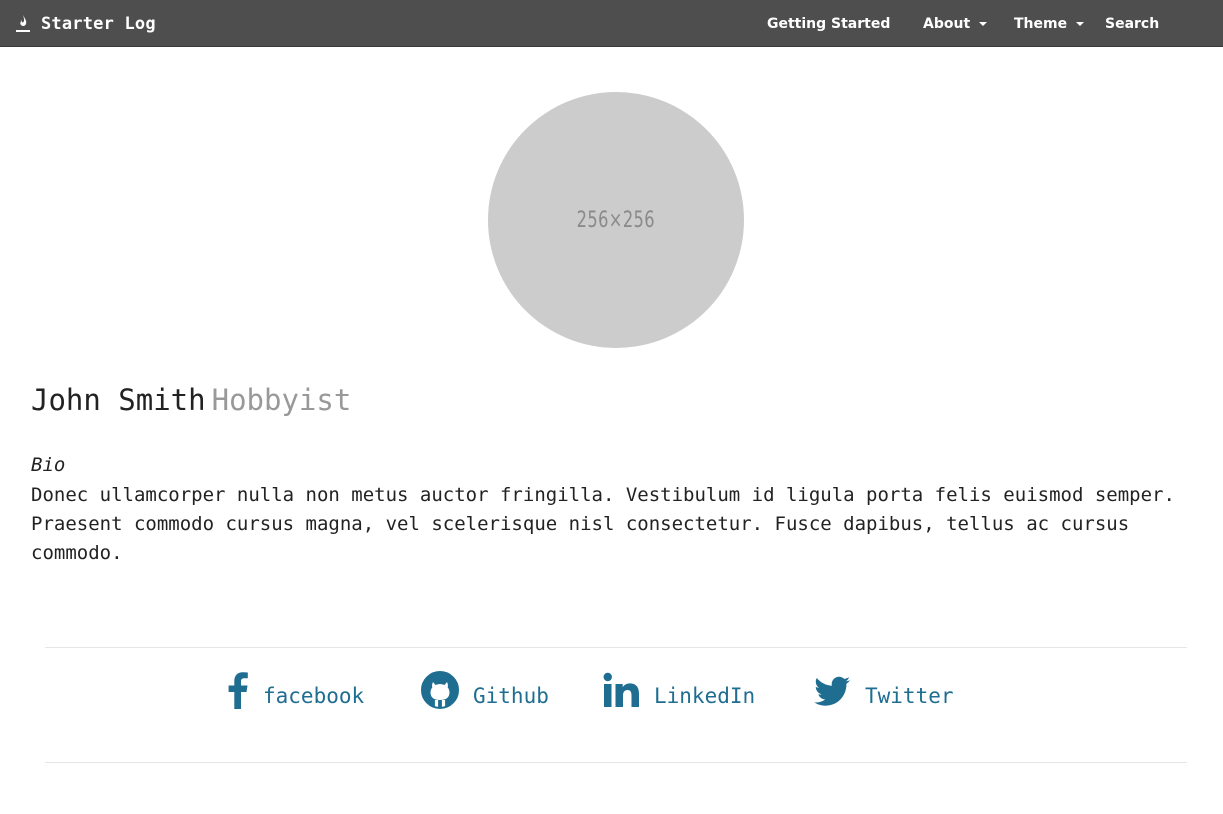 This screenshot has height=814, width=1223. What do you see at coordinates (616, 762) in the screenshot?
I see `divider-bottom` at bounding box center [616, 762].